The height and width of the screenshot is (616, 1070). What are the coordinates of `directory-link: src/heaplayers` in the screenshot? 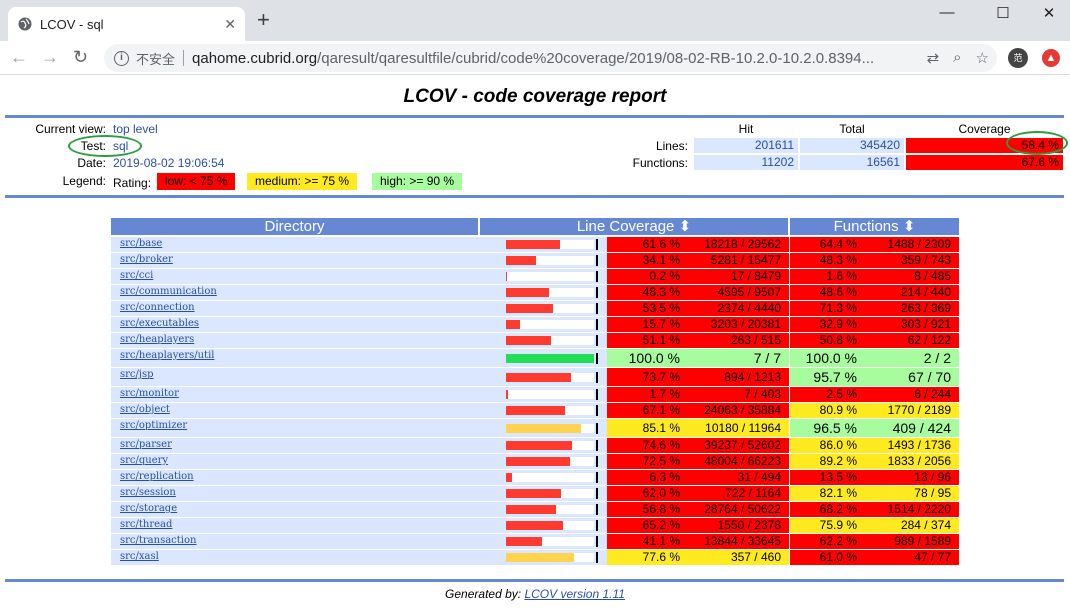 It's located at (157, 339).